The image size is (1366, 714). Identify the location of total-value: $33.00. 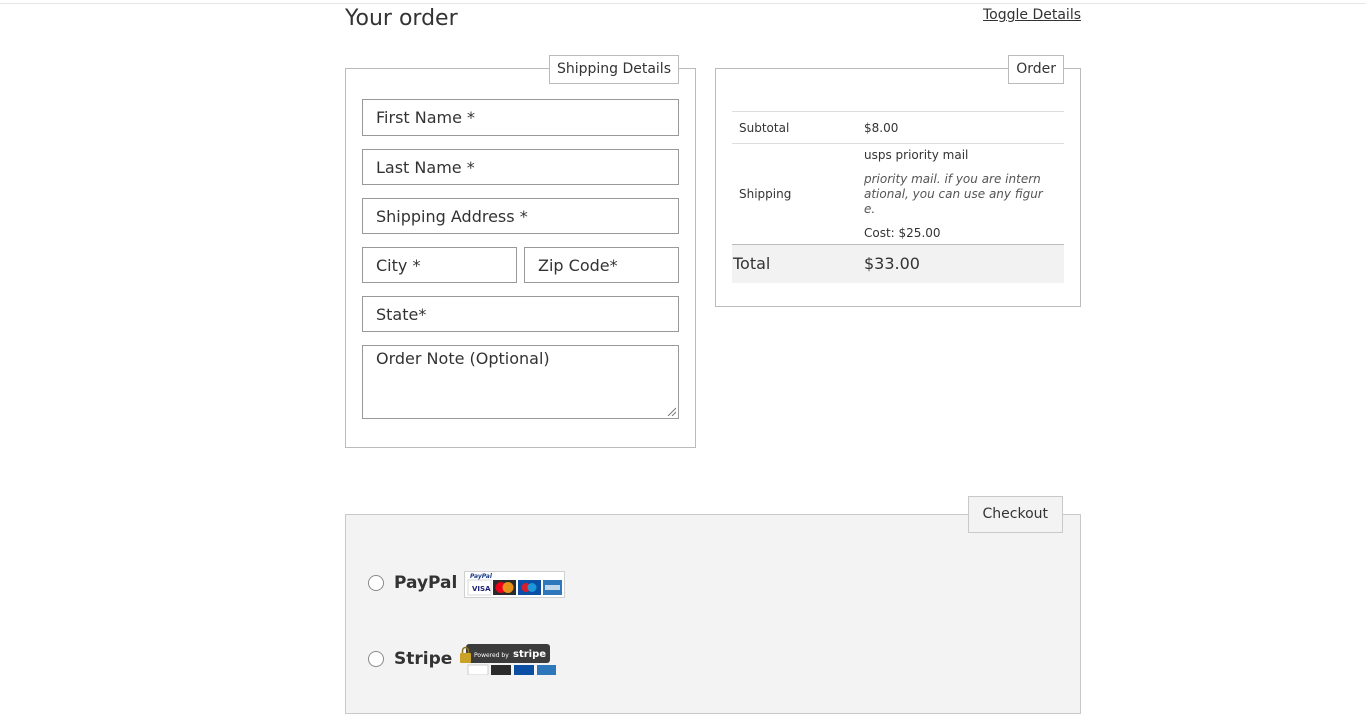
(963, 263).